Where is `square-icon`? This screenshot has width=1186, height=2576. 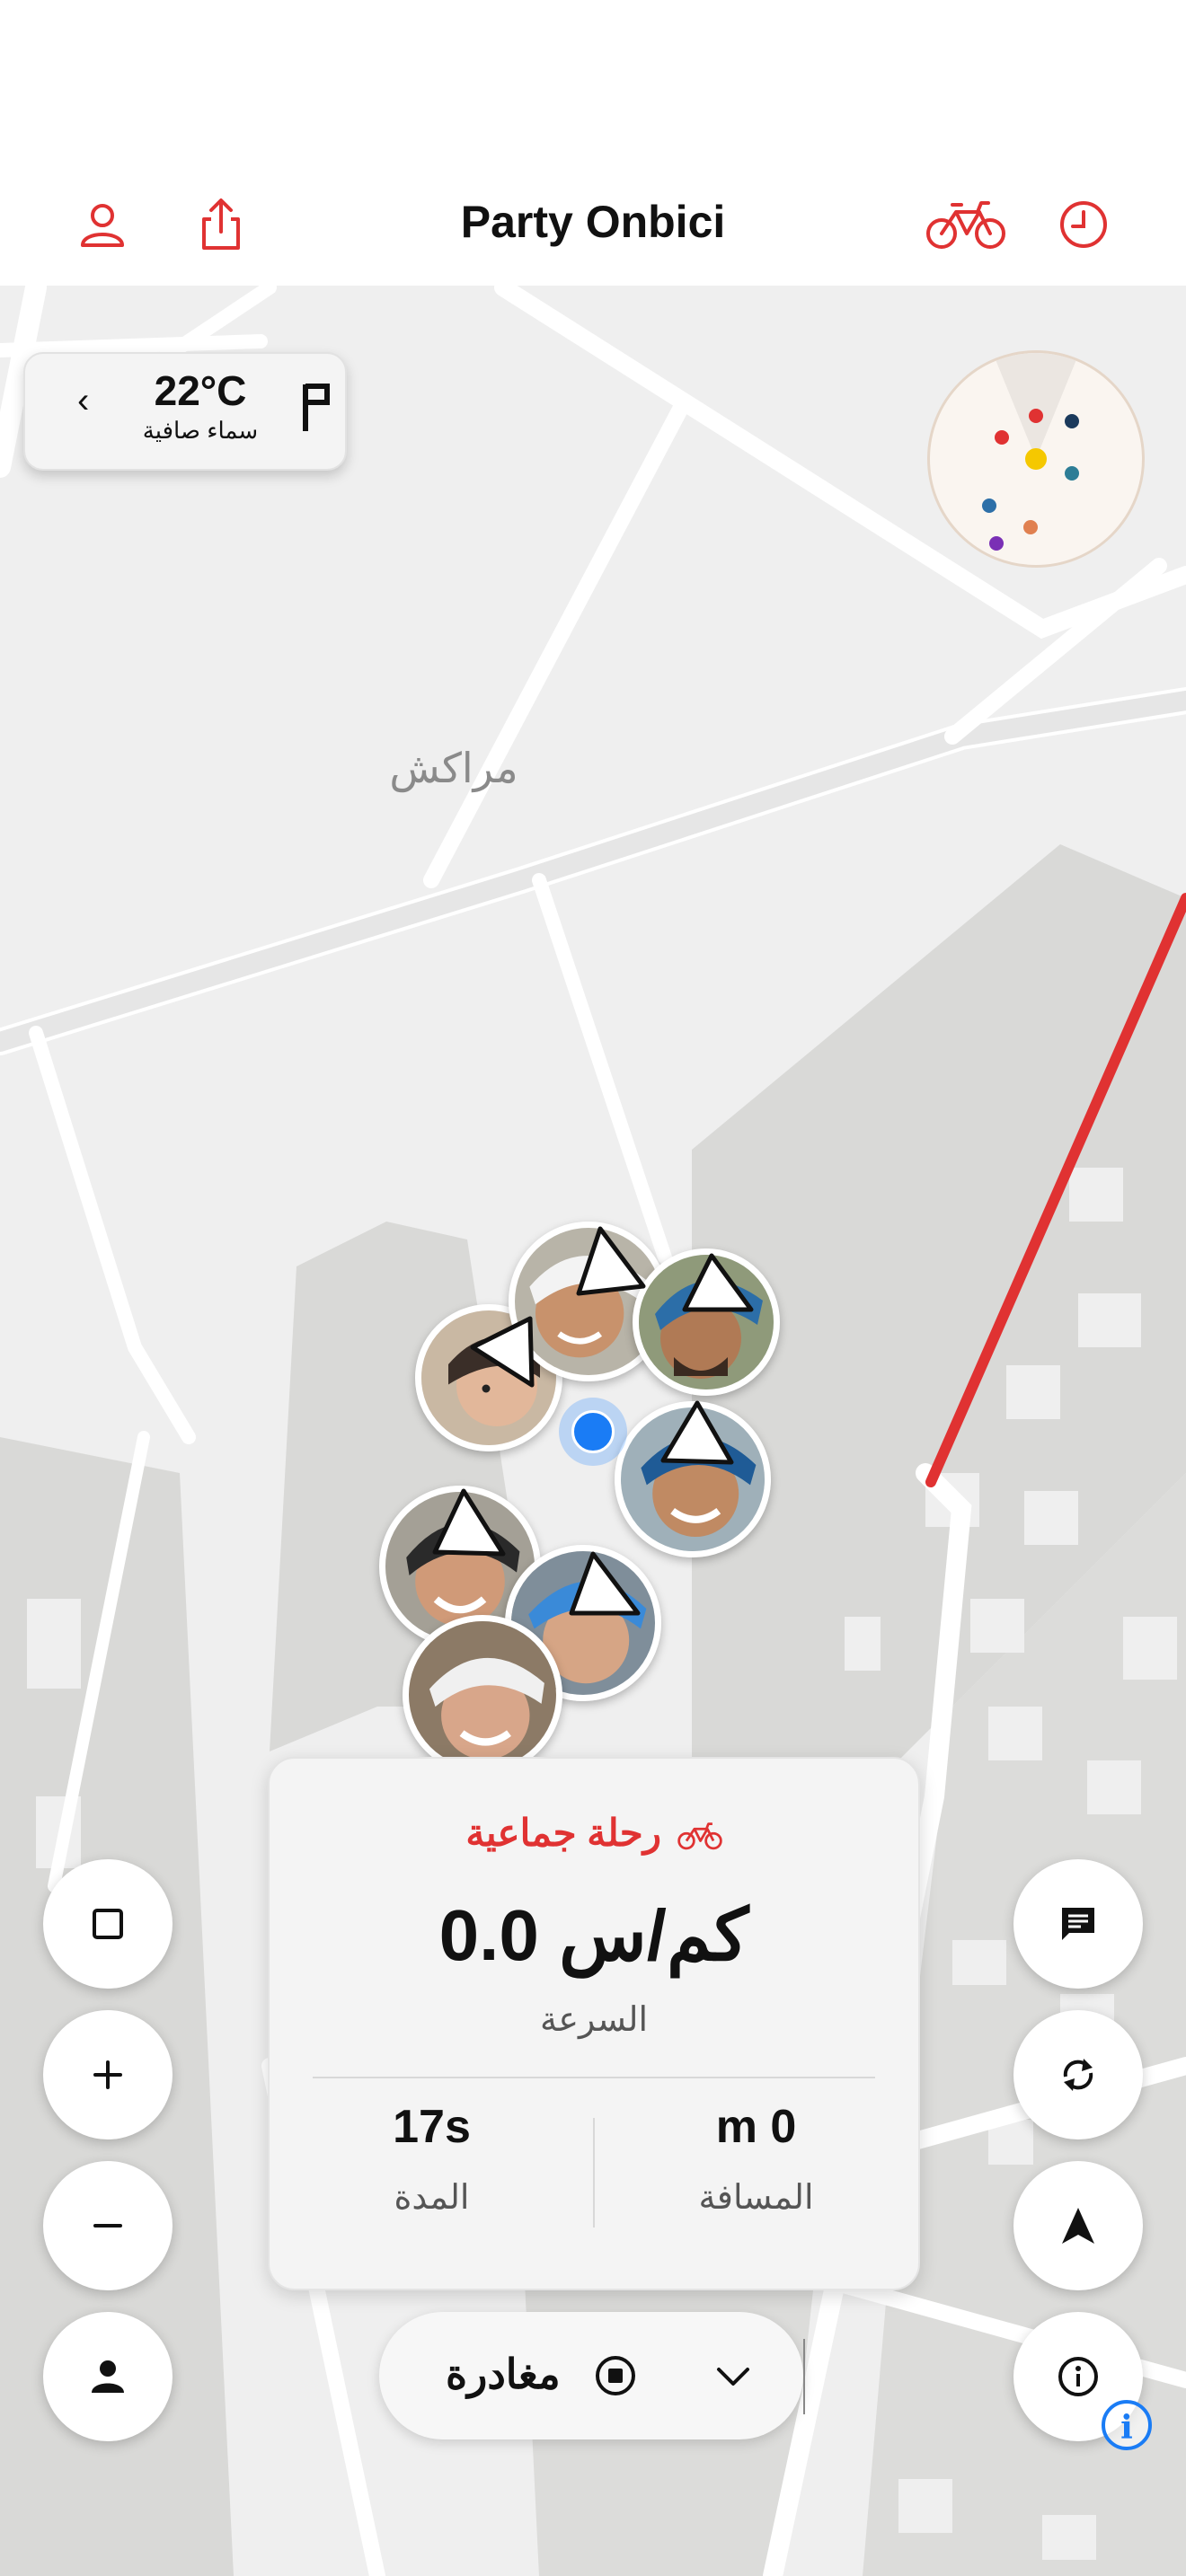 square-icon is located at coordinates (108, 1924).